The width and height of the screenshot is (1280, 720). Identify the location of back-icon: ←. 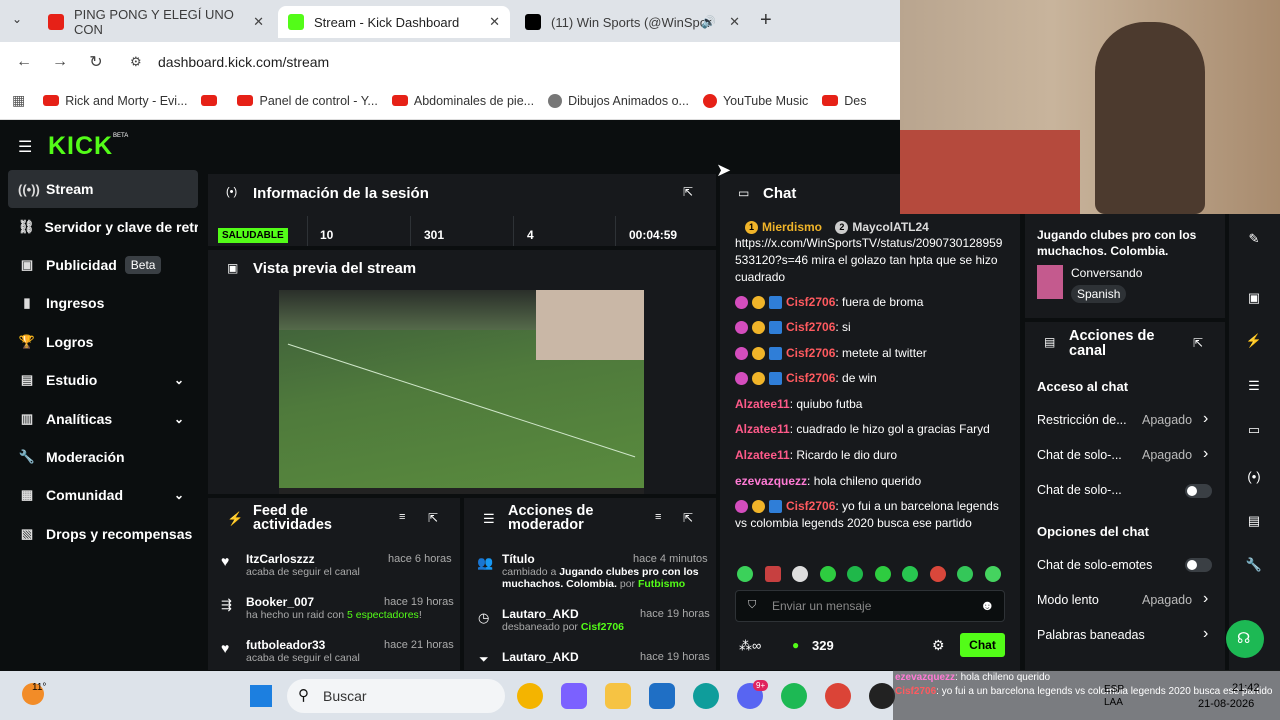
(24, 62).